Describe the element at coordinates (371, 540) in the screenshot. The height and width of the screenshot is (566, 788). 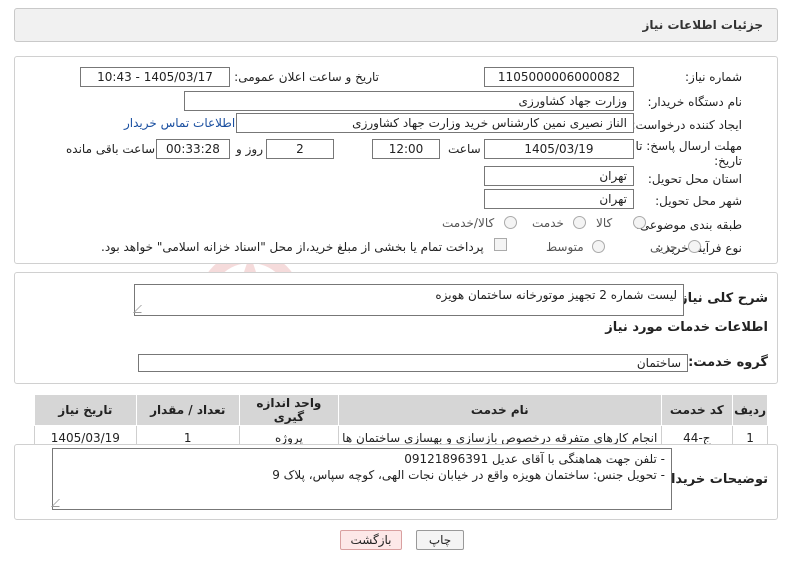
I see `back-button: بازگشت` at that location.